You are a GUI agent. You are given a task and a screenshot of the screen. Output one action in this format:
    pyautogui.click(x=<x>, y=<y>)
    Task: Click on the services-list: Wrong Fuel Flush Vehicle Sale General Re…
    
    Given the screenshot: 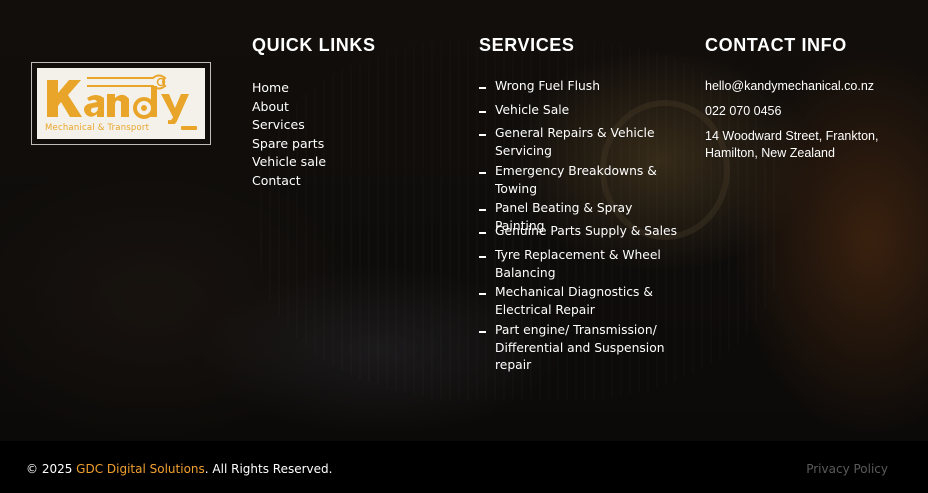 What is the action you would take?
    pyautogui.click(x=579, y=227)
    